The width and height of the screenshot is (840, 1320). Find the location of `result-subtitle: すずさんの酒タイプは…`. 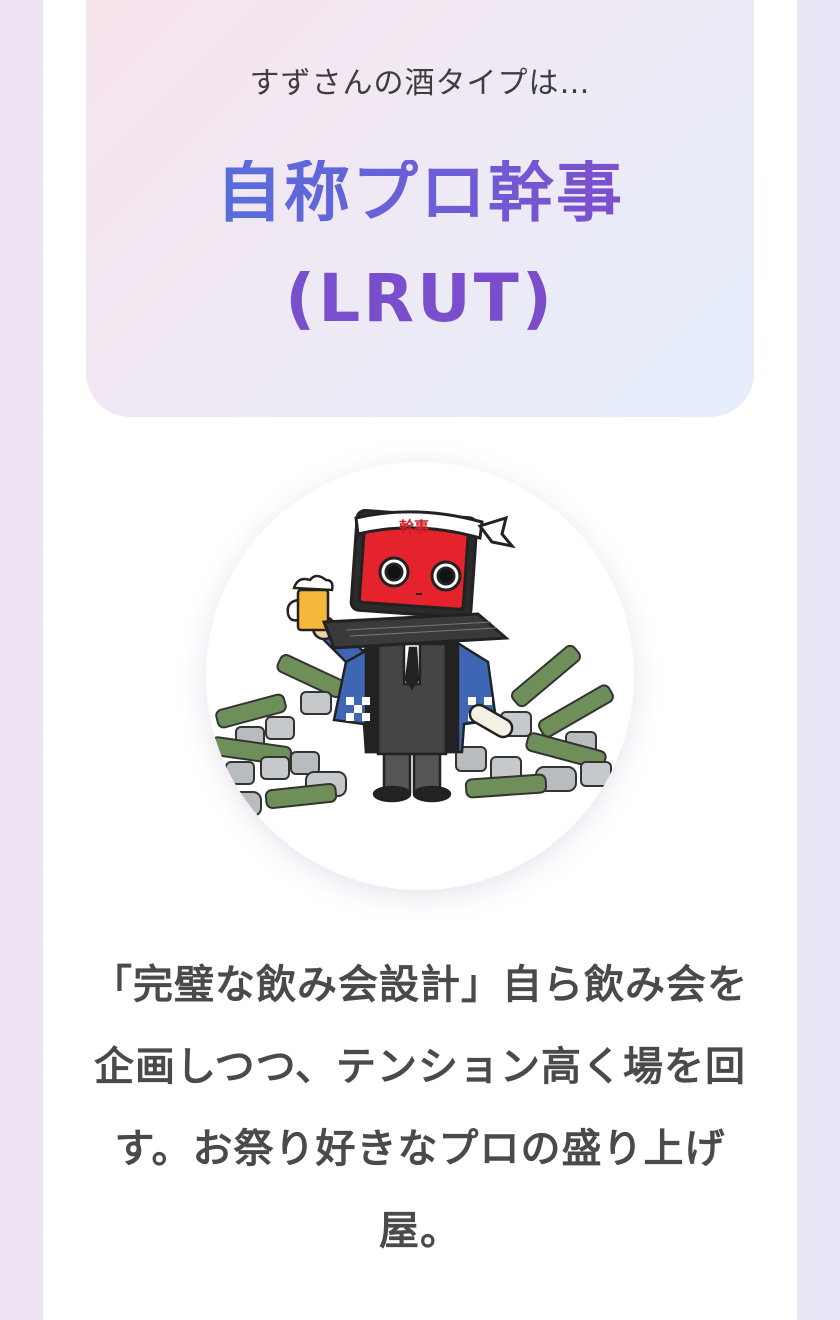

result-subtitle: すずさんの酒タイプは… is located at coordinates (420, 83).